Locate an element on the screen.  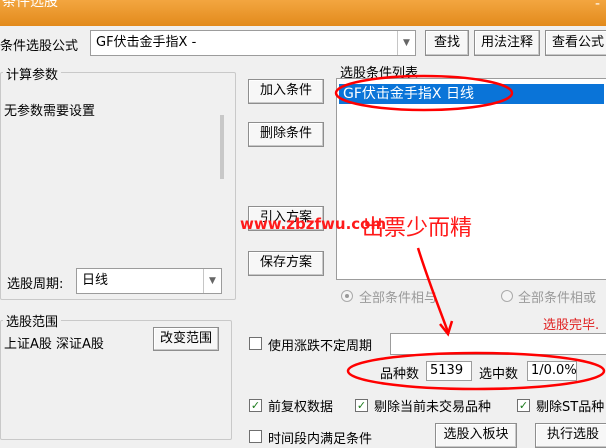
time-range-label: 时间段内满足条件 is located at coordinates (320, 439).